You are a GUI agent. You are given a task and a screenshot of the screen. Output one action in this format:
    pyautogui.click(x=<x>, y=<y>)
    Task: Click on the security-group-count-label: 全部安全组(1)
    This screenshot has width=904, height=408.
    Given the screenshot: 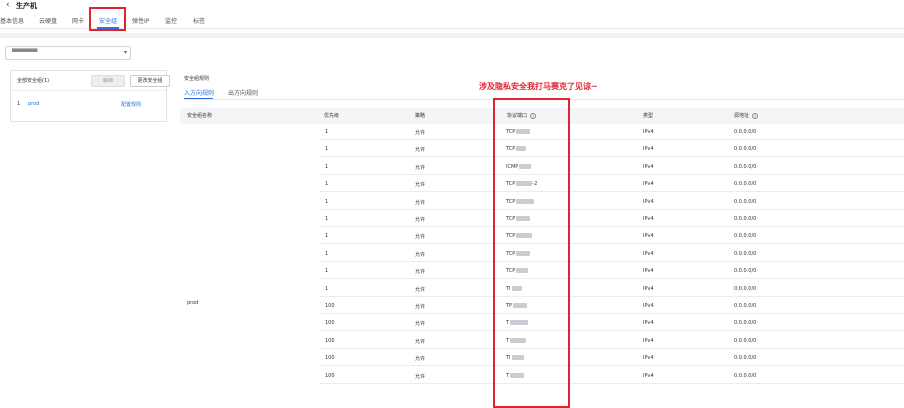 What is the action you would take?
    pyautogui.click(x=33, y=81)
    